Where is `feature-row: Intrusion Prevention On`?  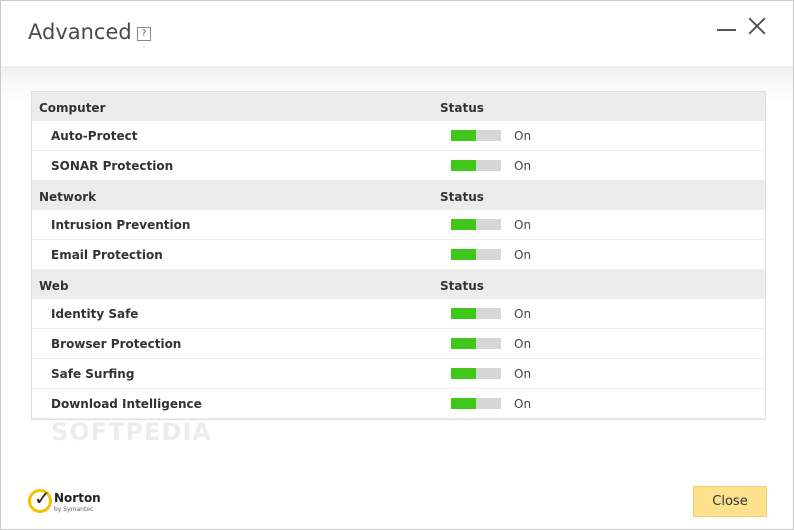
feature-row: Intrusion Prevention On is located at coordinates (398, 225).